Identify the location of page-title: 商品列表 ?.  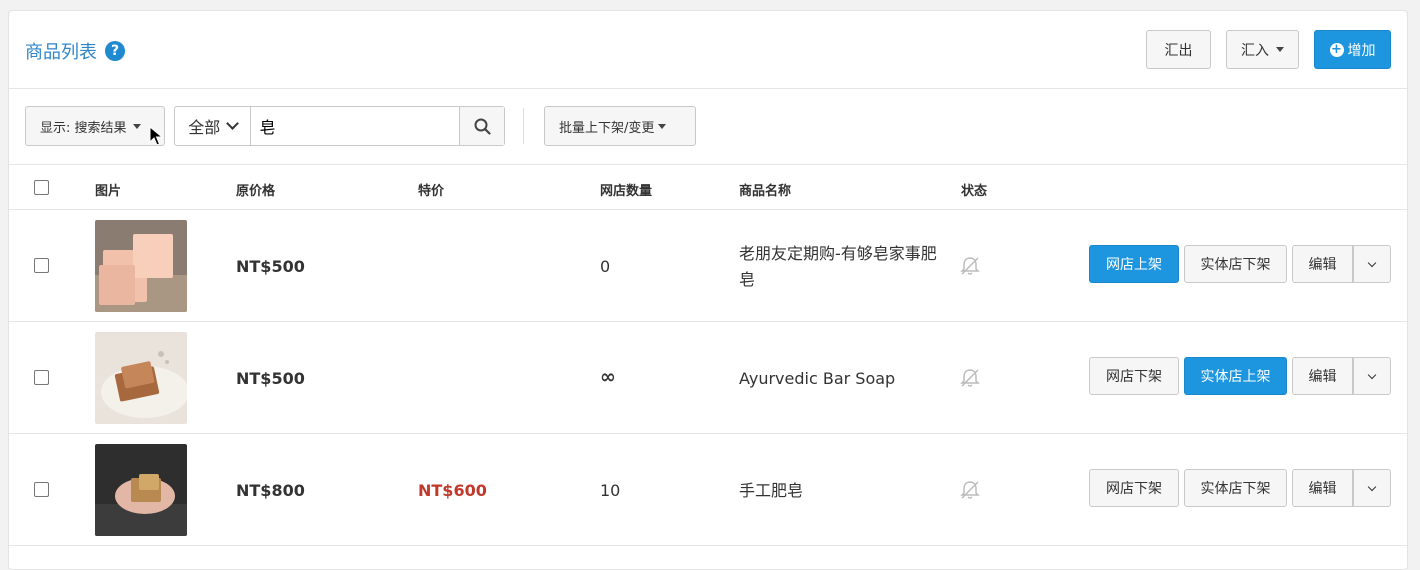
(75, 51).